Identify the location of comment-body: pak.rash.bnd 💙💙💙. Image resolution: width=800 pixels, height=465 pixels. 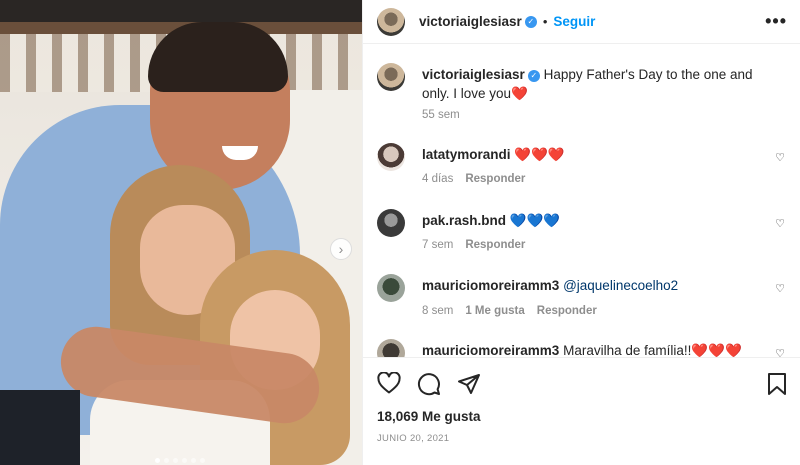
(592, 220).